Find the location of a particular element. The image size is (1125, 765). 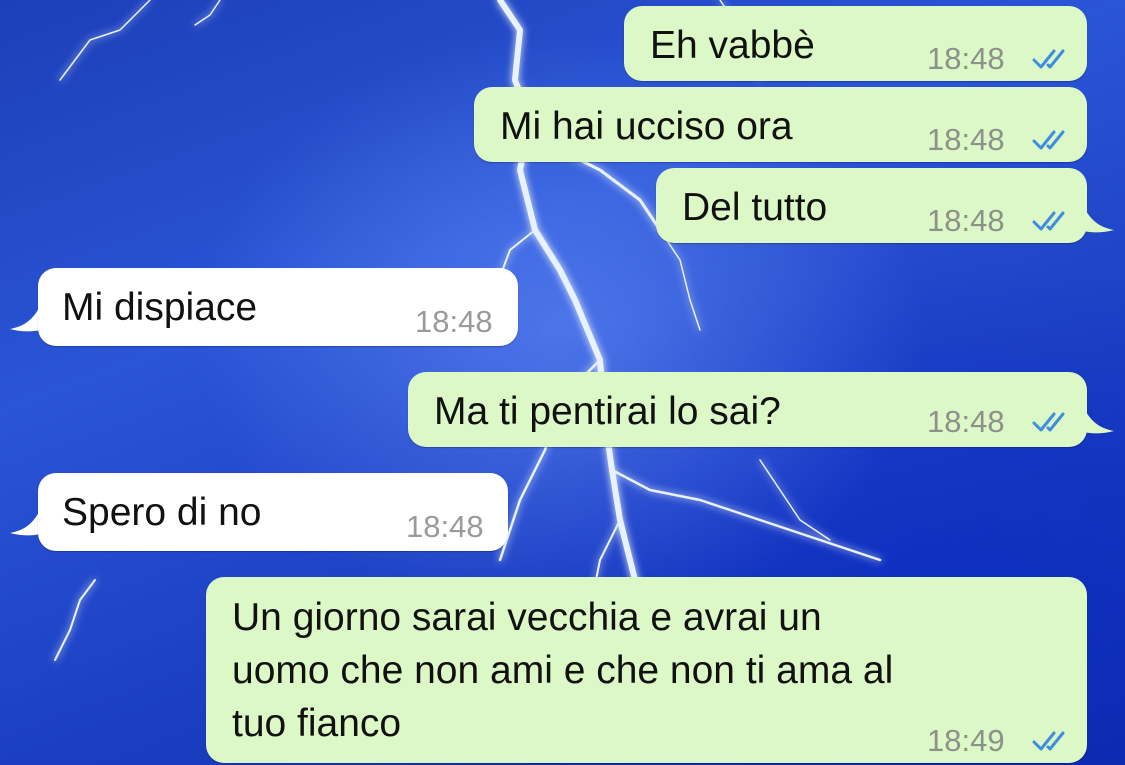

message-text: Eh vabbè is located at coordinates (732, 45).